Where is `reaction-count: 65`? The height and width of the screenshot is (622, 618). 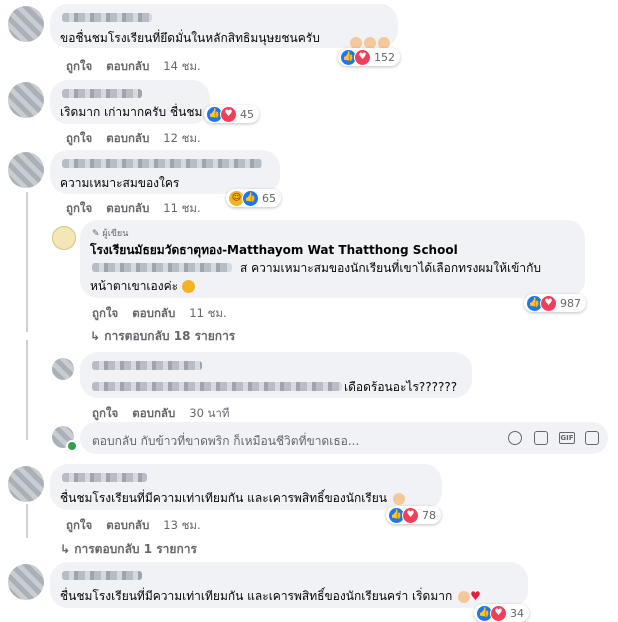 reaction-count: 65 is located at coordinates (269, 198).